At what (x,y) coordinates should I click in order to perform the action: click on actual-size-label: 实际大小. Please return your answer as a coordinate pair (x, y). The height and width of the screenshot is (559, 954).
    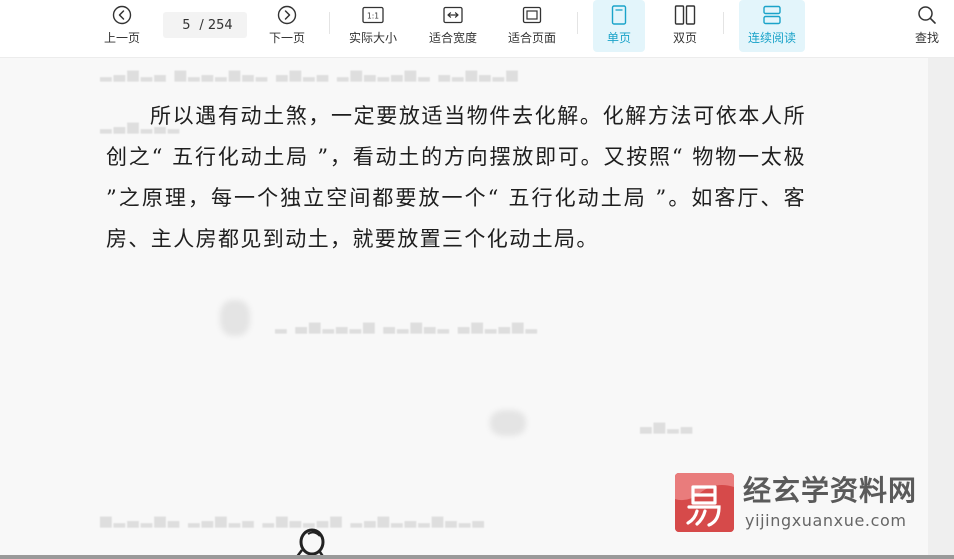
    Looking at the image, I should click on (372, 38).